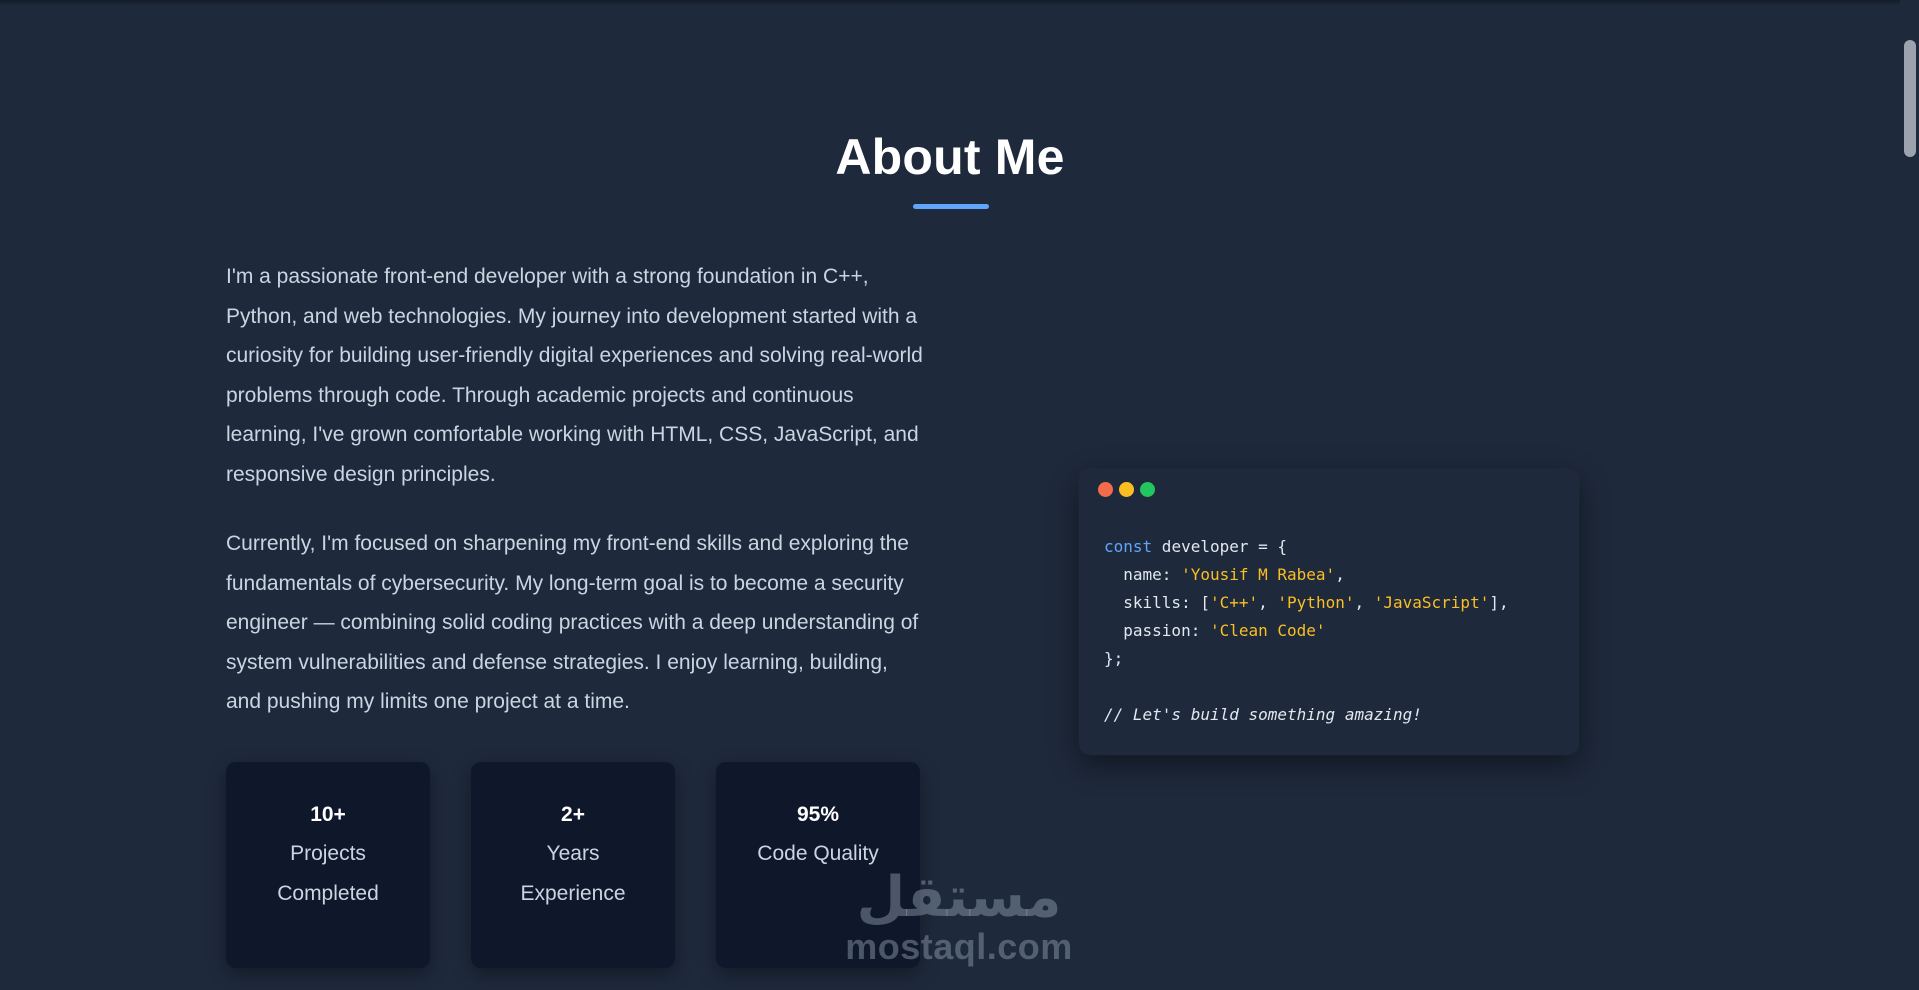  Describe the element at coordinates (950, 157) in the screenshot. I see `section-title: About Me` at that location.